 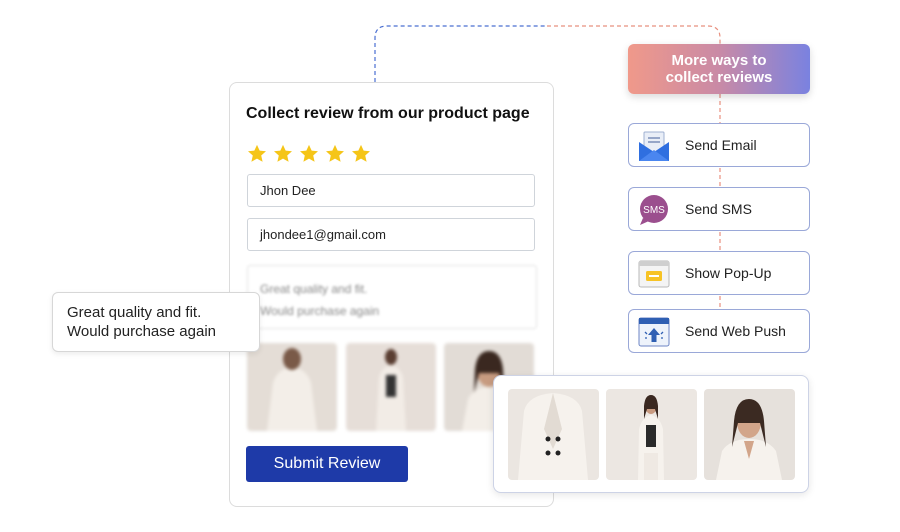 I want to click on send-web-push-option: Send Web Push, so click(x=719, y=331).